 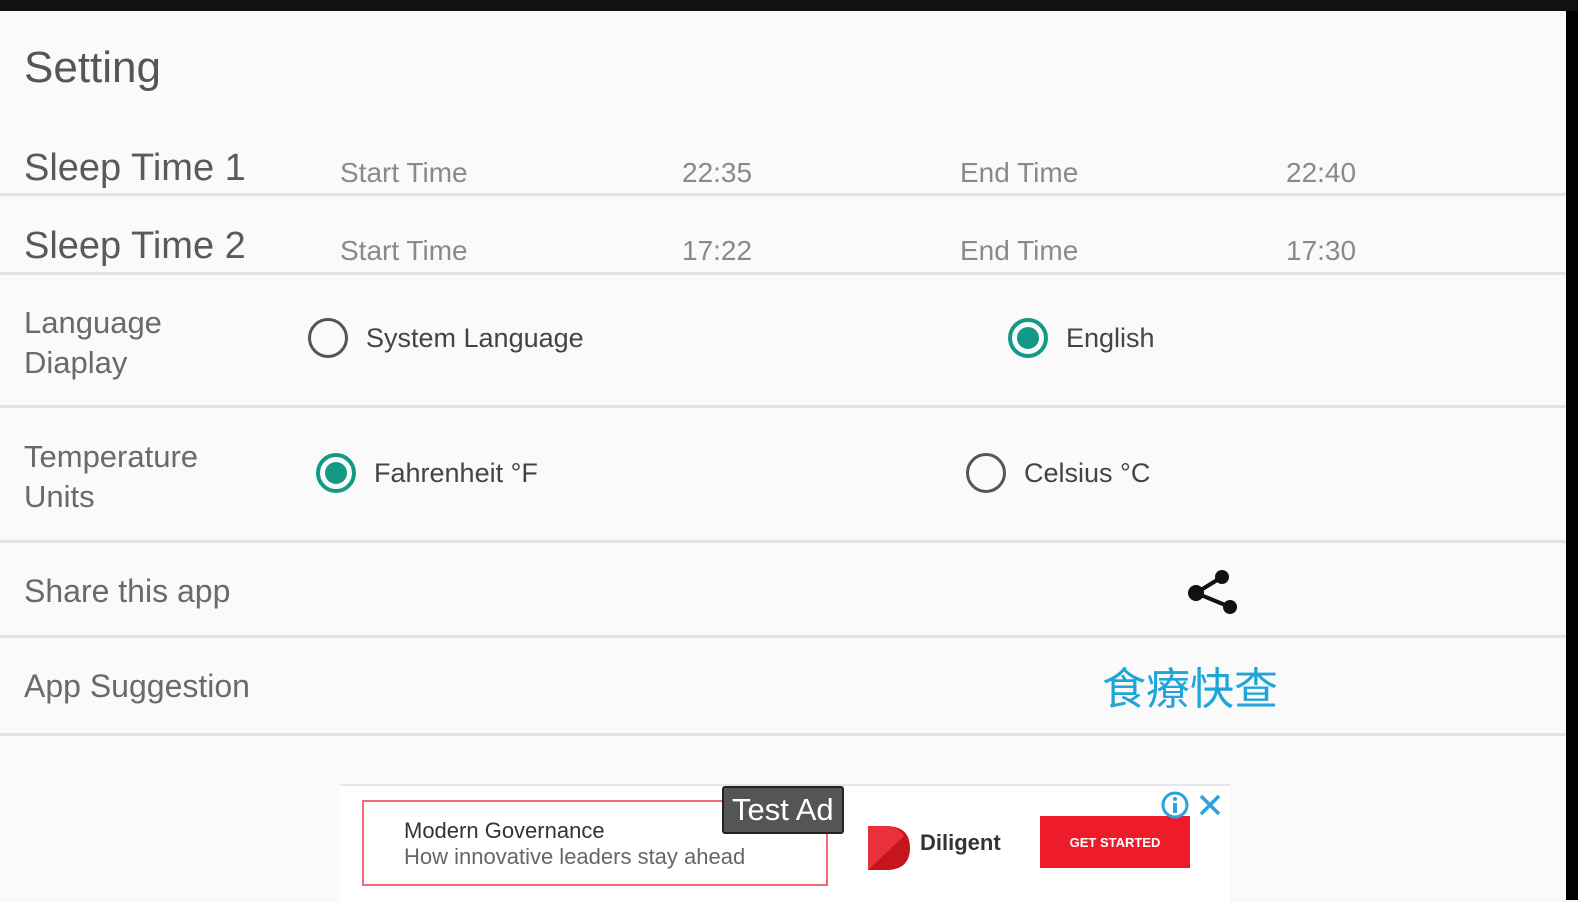 What do you see at coordinates (1212, 593) in the screenshot?
I see `share-icon` at bounding box center [1212, 593].